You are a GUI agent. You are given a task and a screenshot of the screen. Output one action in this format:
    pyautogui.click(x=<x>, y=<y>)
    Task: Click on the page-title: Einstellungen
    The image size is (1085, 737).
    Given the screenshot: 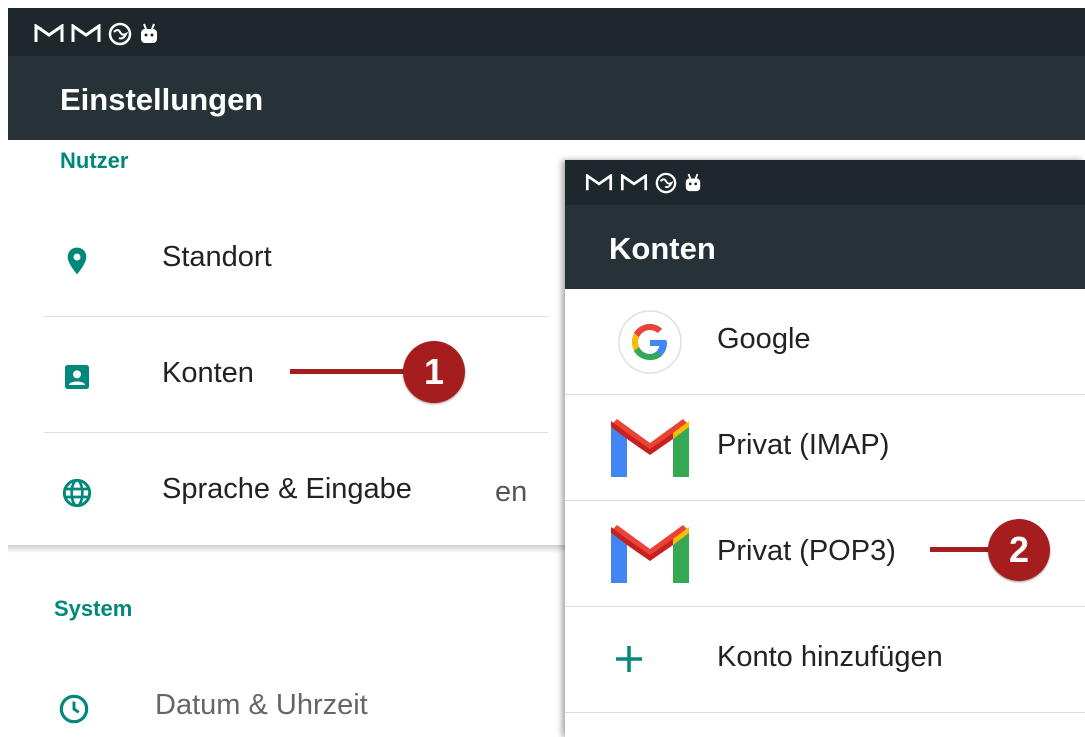 What is the action you would take?
    pyautogui.click(x=162, y=99)
    